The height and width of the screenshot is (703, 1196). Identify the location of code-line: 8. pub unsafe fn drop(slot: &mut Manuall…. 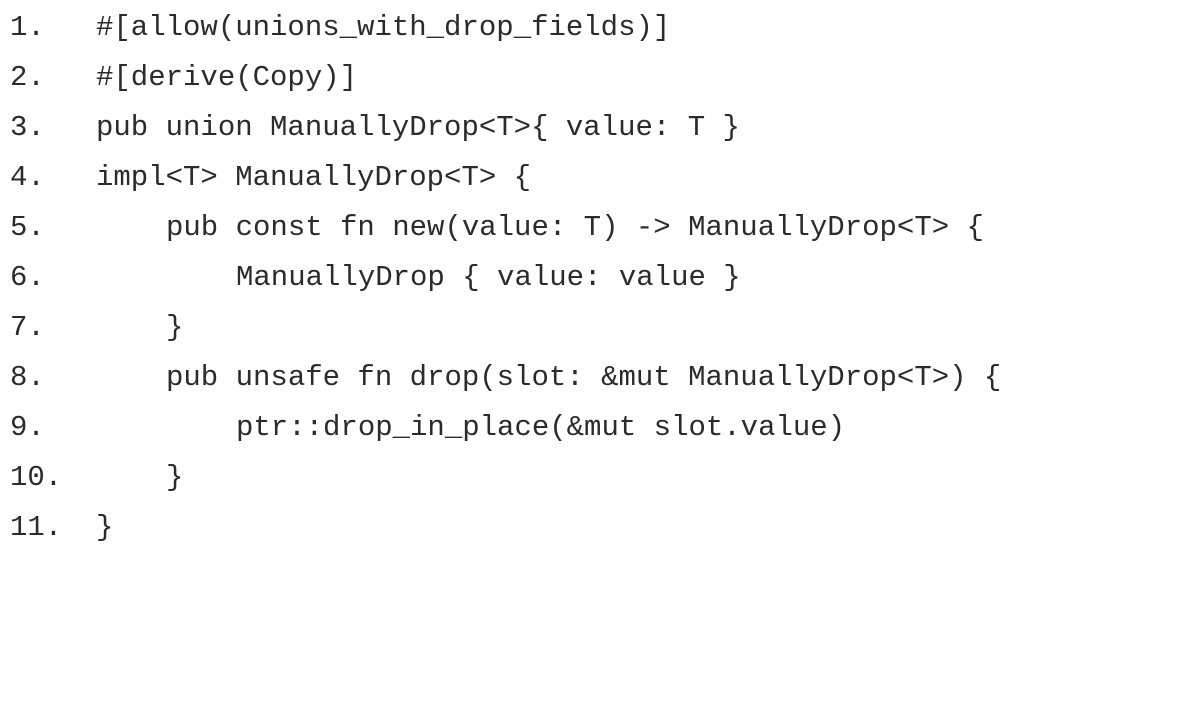
(598, 378).